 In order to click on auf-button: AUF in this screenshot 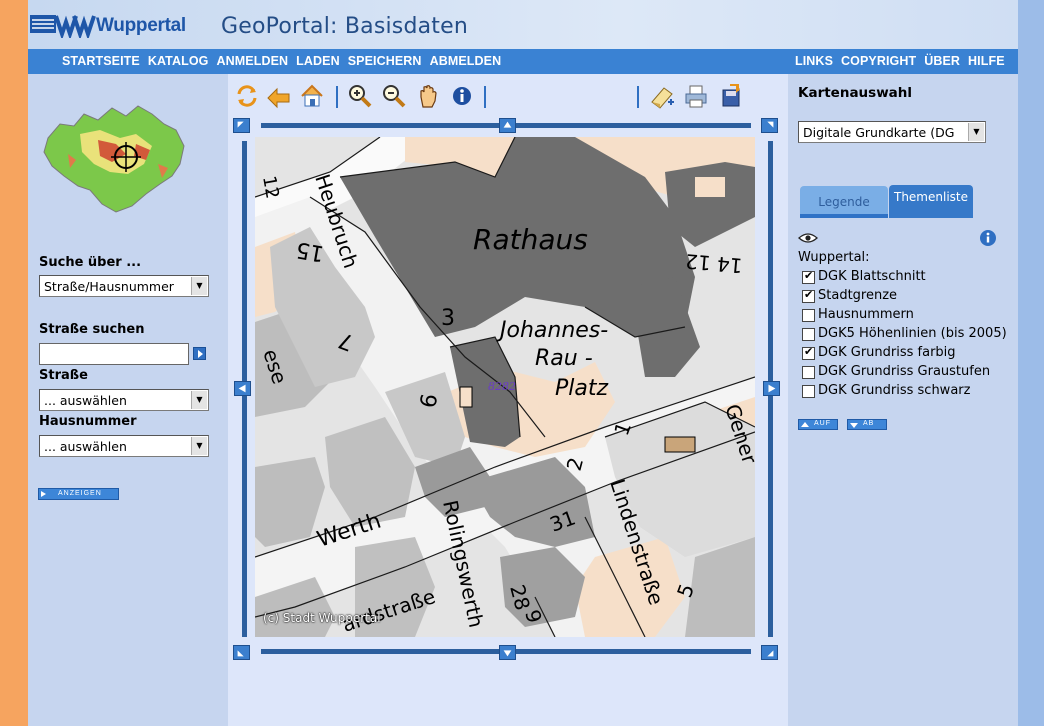, I will do `click(818, 424)`.